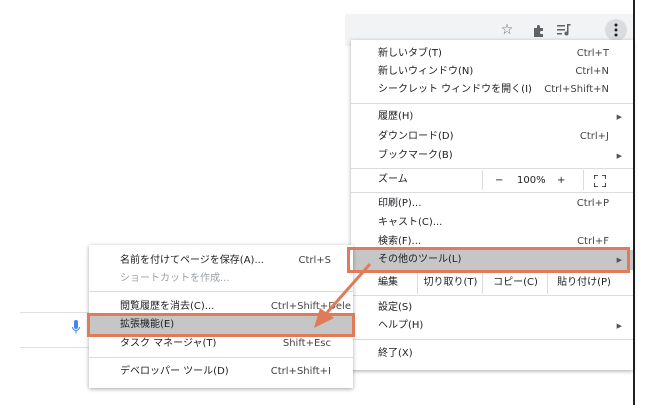 This screenshot has height=405, width=658. What do you see at coordinates (492, 117) in the screenshot?
I see `menu-item-history: 履歴(H) ▶` at bounding box center [492, 117].